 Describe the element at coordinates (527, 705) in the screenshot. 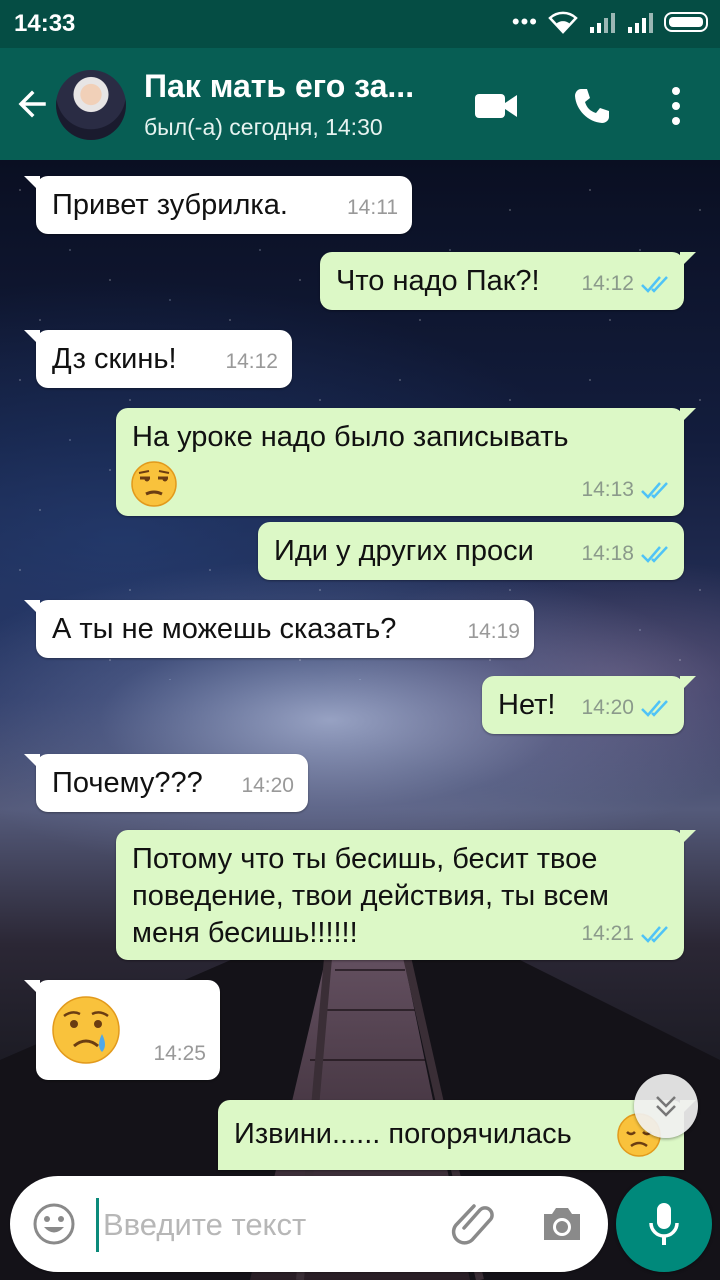

I see `message-text: Нет!` at that location.